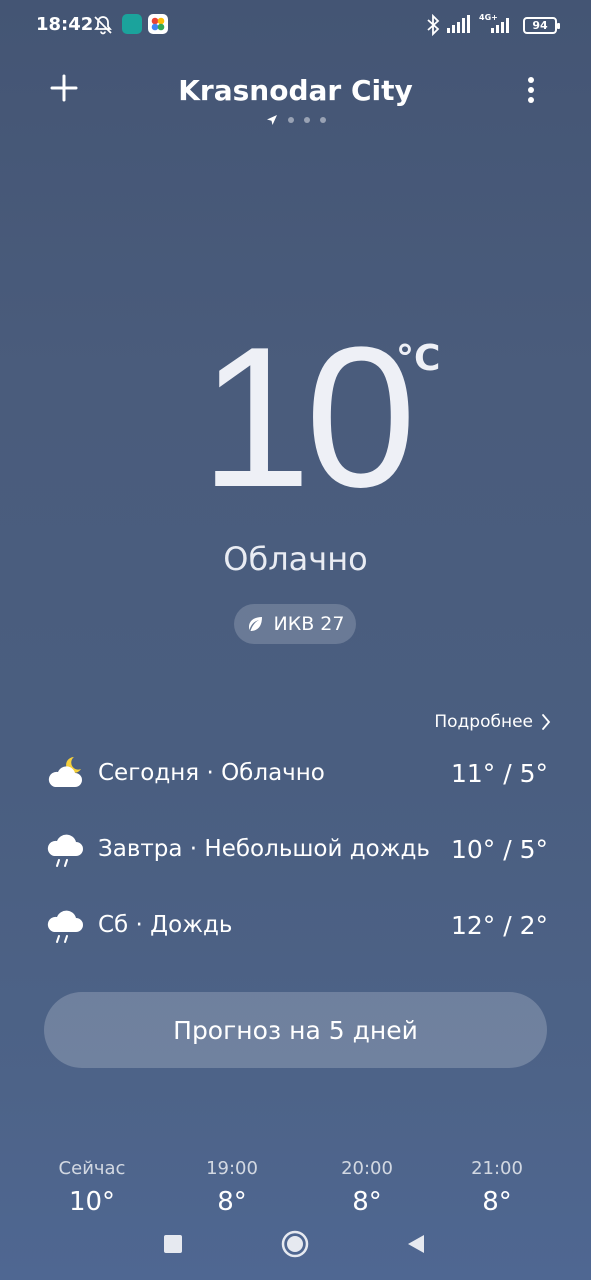  What do you see at coordinates (165, 925) in the screenshot?
I see `forecast-day-label: Сб · Дождь` at bounding box center [165, 925].